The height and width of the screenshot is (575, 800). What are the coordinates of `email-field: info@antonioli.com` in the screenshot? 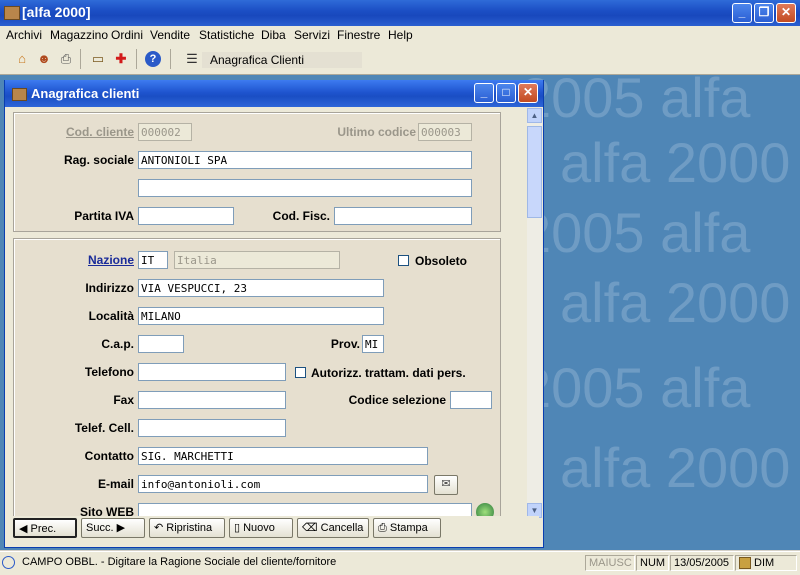 It's located at (283, 484).